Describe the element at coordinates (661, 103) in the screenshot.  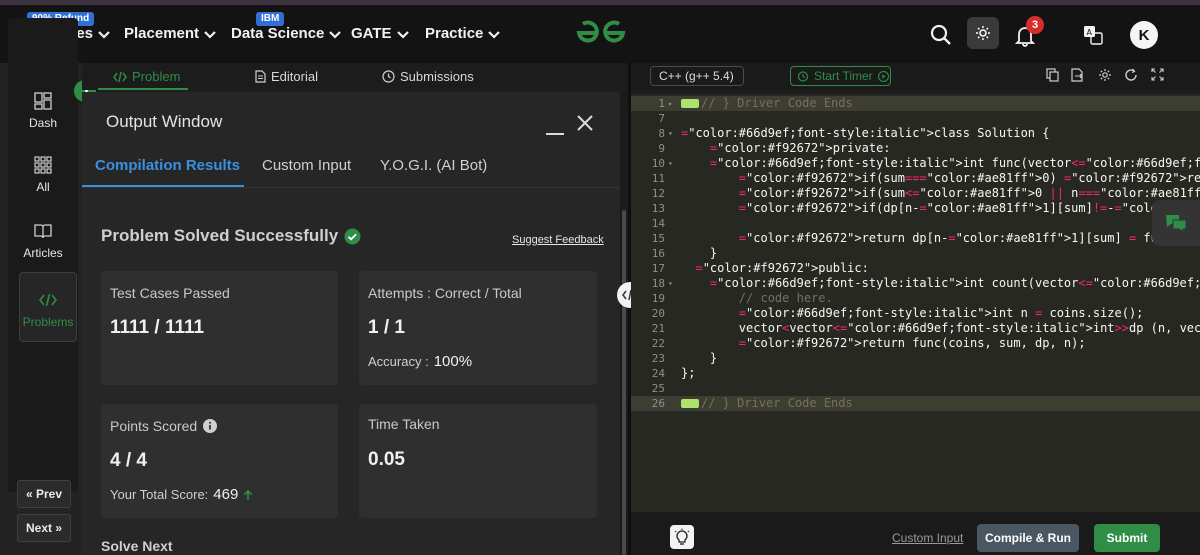
I see `line-number: 1` at that location.